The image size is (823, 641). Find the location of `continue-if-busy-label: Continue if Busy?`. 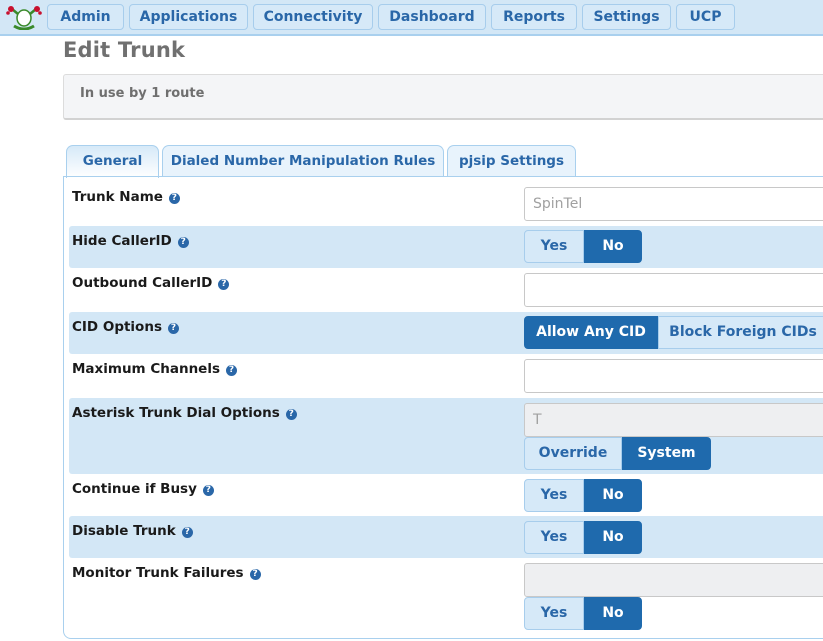

continue-if-busy-label: Continue if Busy? is located at coordinates (143, 489).